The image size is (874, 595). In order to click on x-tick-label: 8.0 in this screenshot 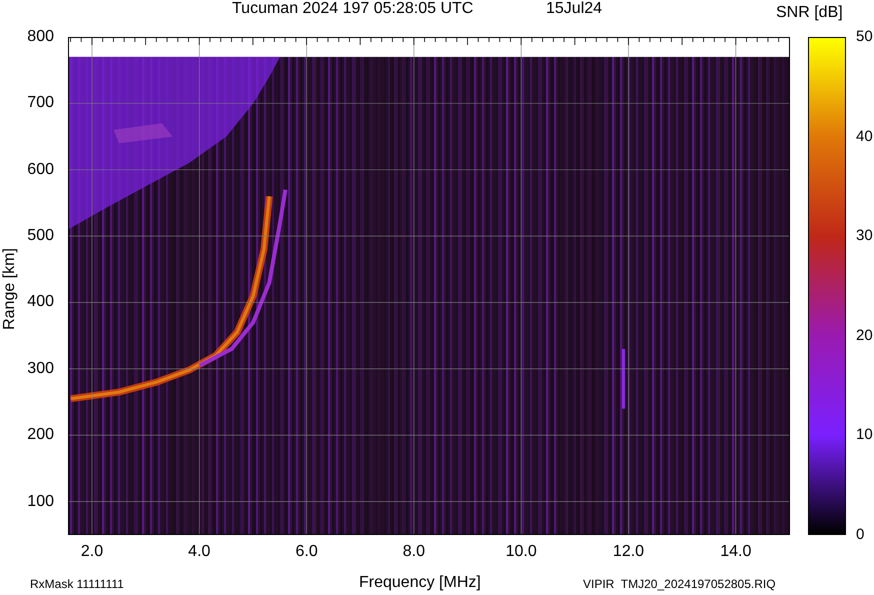, I will do `click(414, 552)`.